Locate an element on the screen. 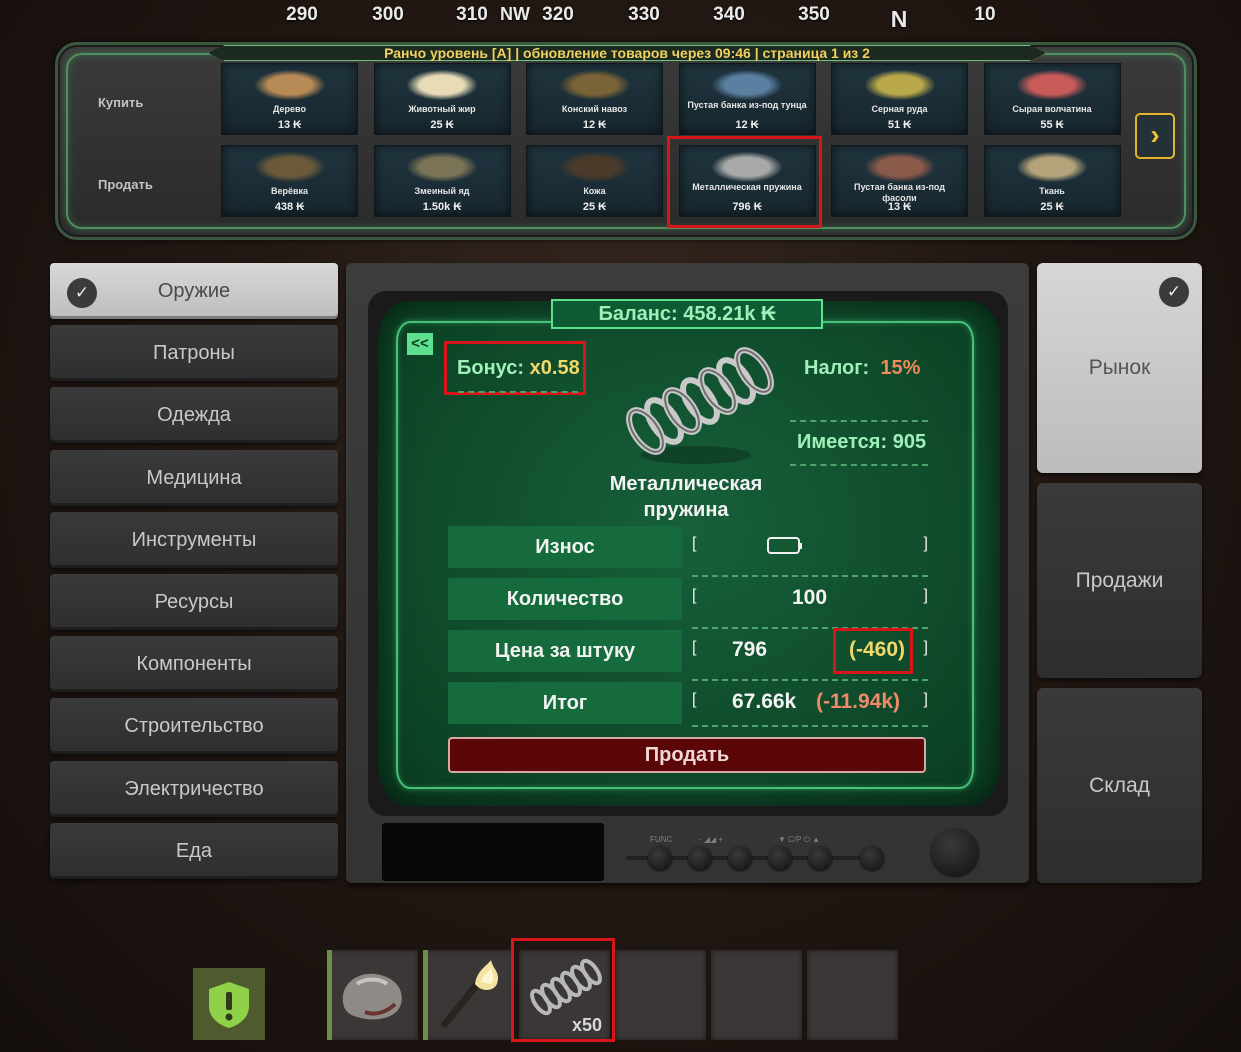 This screenshot has width=1241, height=1052. category-label: Оружие is located at coordinates (194, 291).